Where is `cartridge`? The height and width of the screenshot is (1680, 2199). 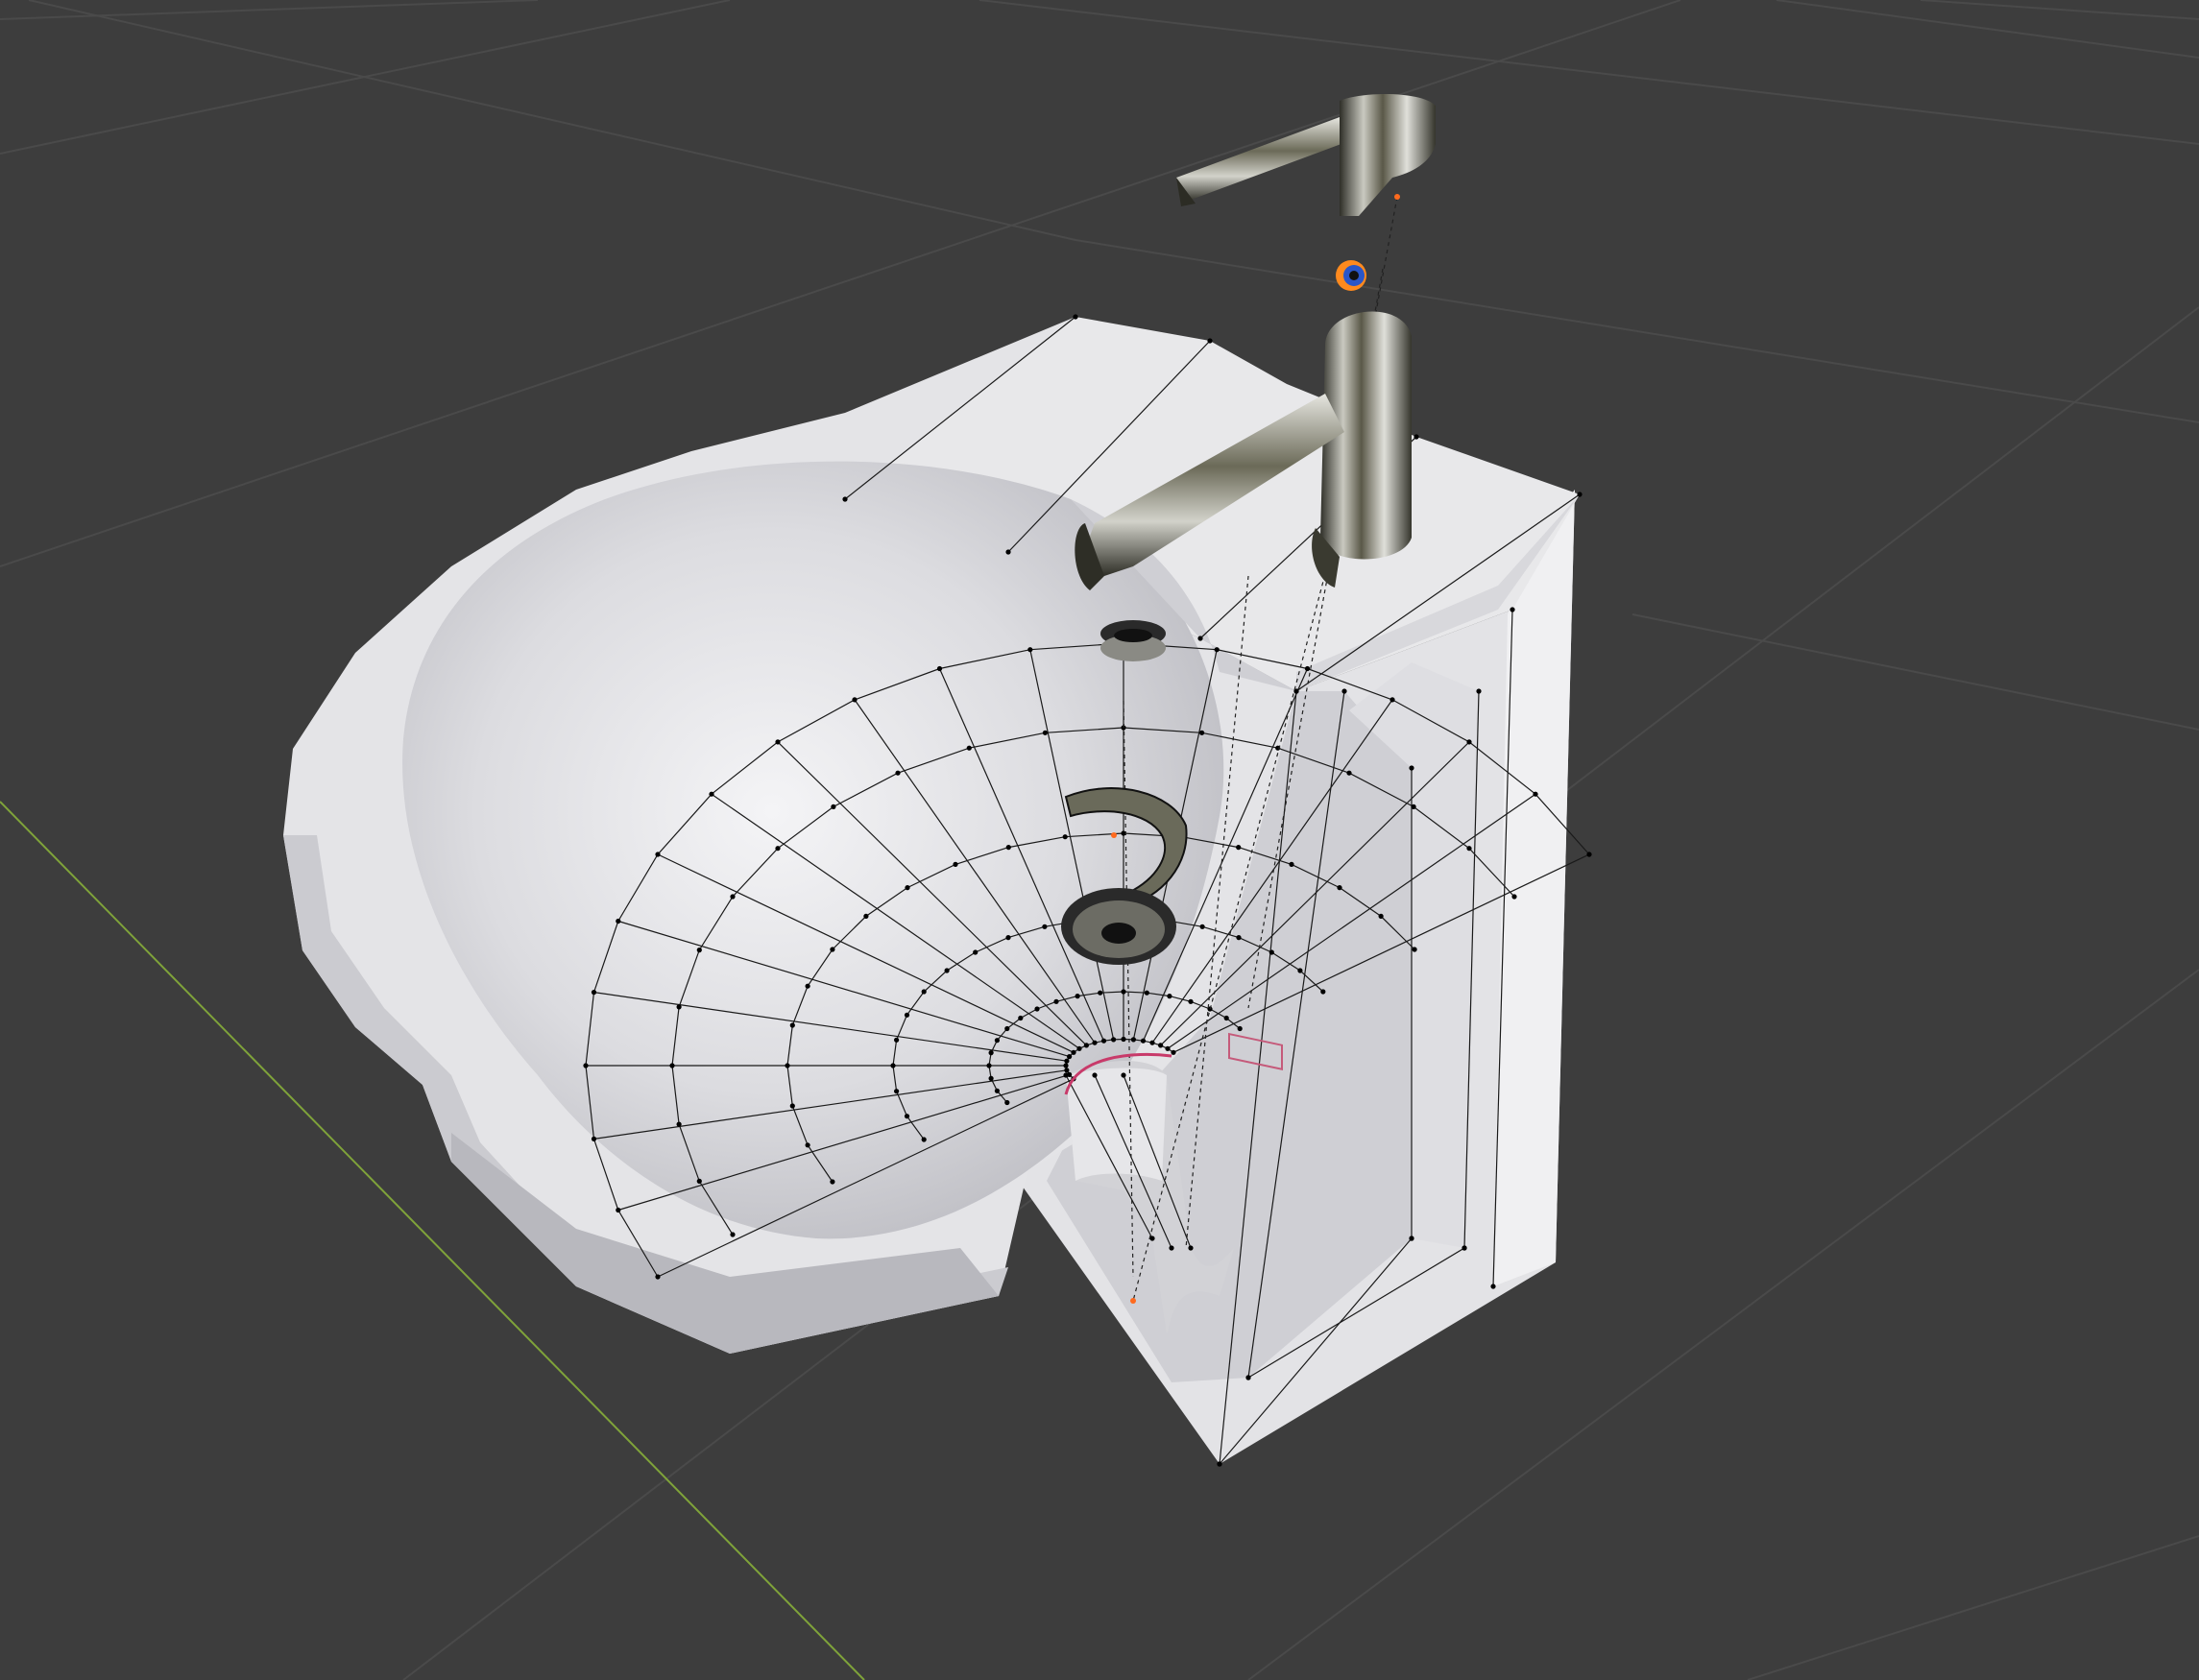 cartridge is located at coordinates (1351, 275).